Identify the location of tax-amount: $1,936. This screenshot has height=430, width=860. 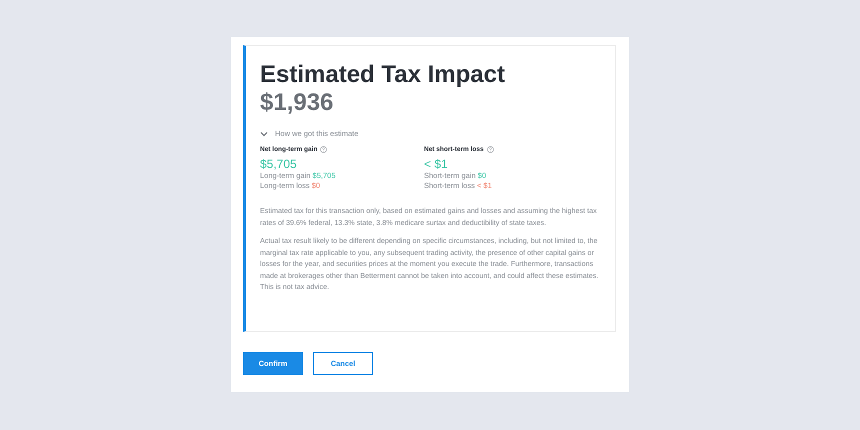
(297, 103).